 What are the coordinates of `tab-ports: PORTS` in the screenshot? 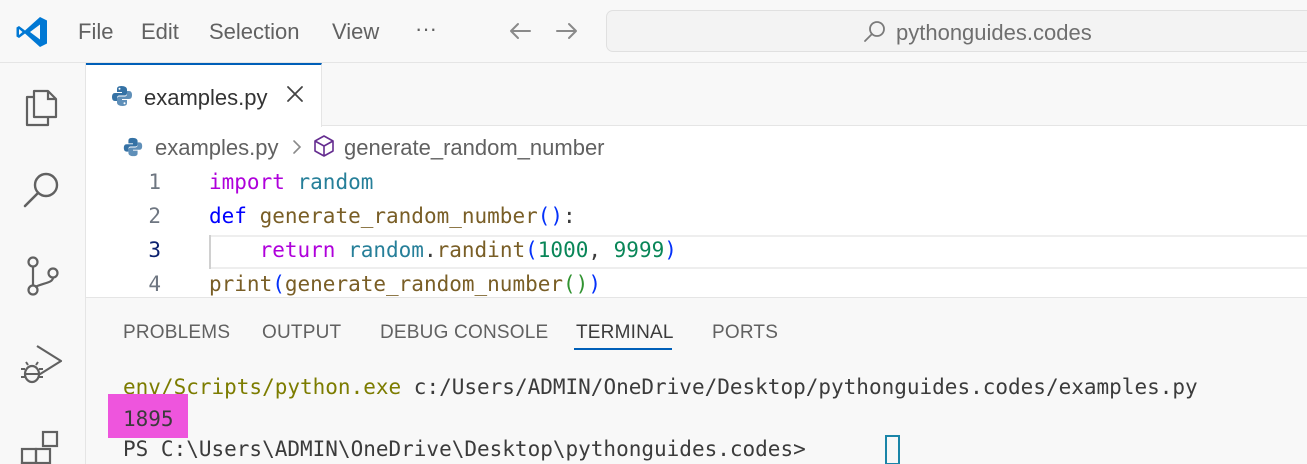 It's located at (745, 333).